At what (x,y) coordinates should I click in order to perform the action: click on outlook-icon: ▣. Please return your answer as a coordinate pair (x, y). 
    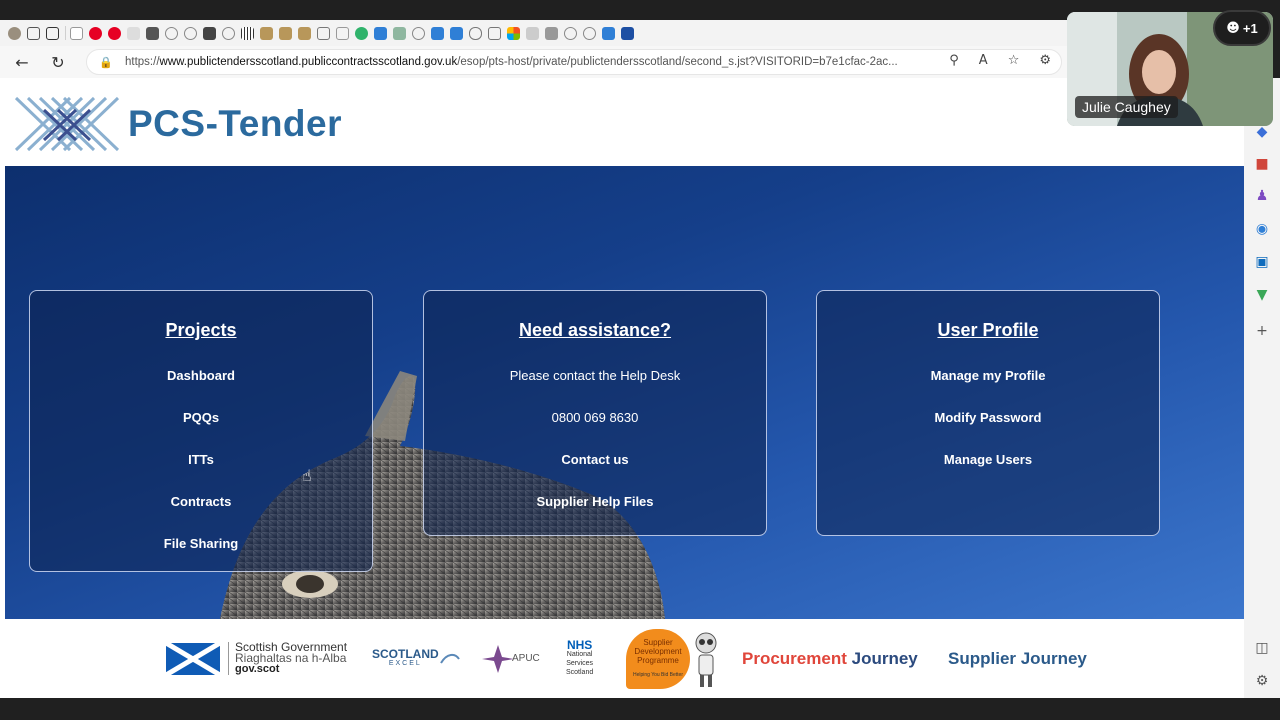
    Looking at the image, I should click on (1262, 262).